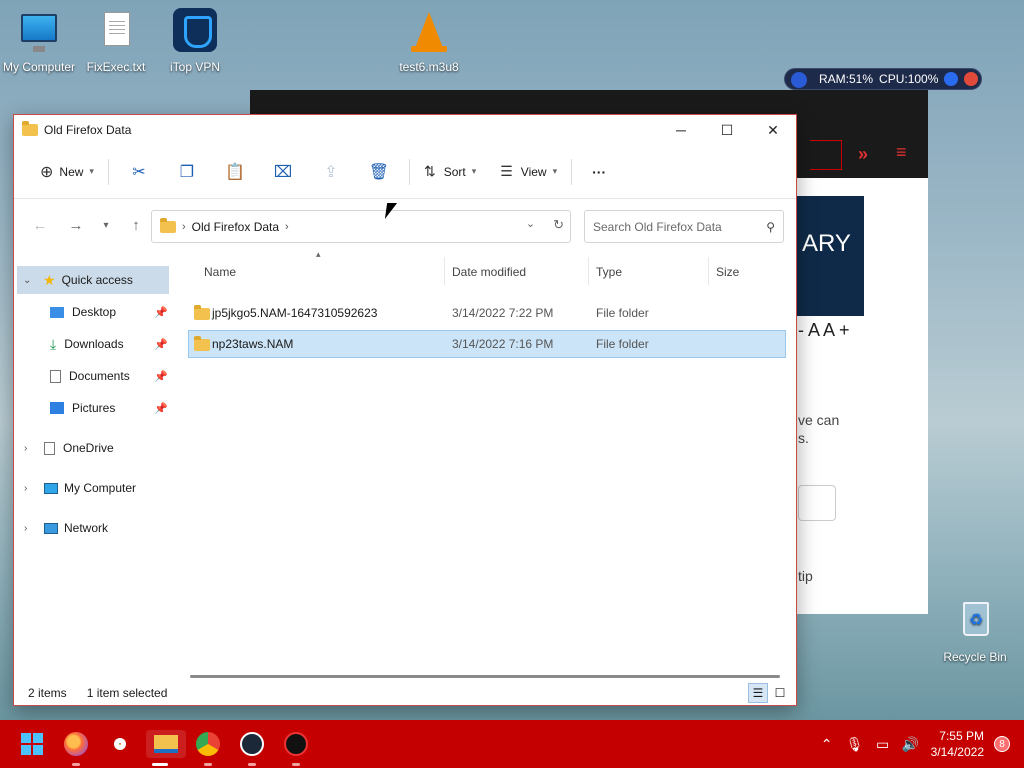 The height and width of the screenshot is (768, 1024). I want to click on taskbar-steam, so click(252, 748).